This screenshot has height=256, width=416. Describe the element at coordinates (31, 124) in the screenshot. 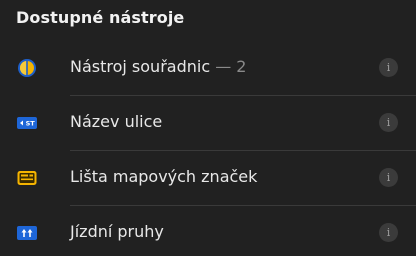

I see `street-badge-text: ST` at that location.